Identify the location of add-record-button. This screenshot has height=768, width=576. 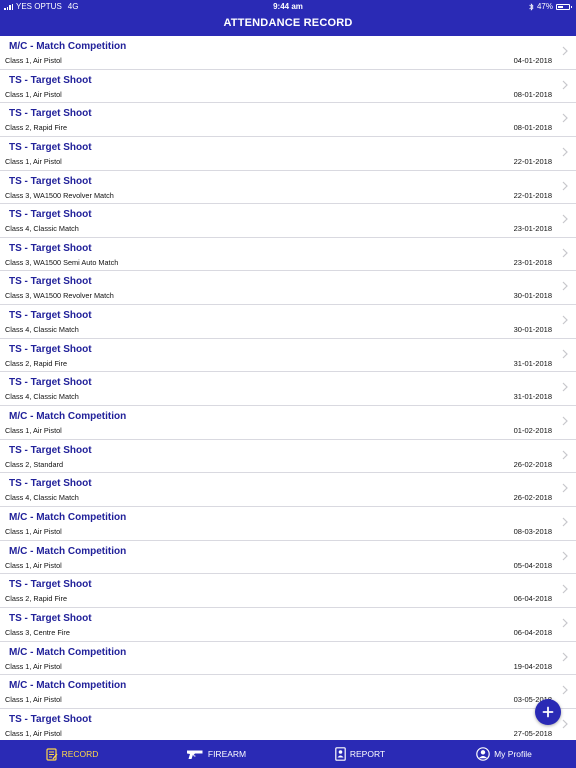
(548, 712).